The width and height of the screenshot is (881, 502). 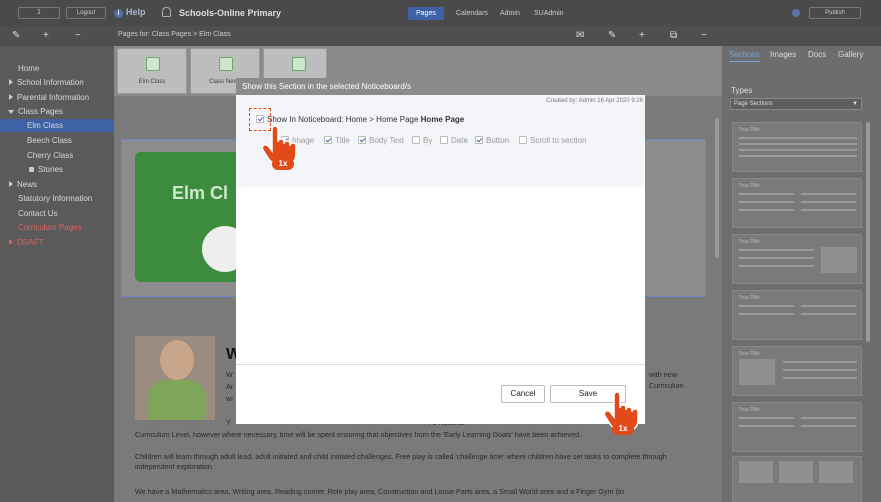 I want to click on option-label: Scroll to section, so click(x=558, y=140).